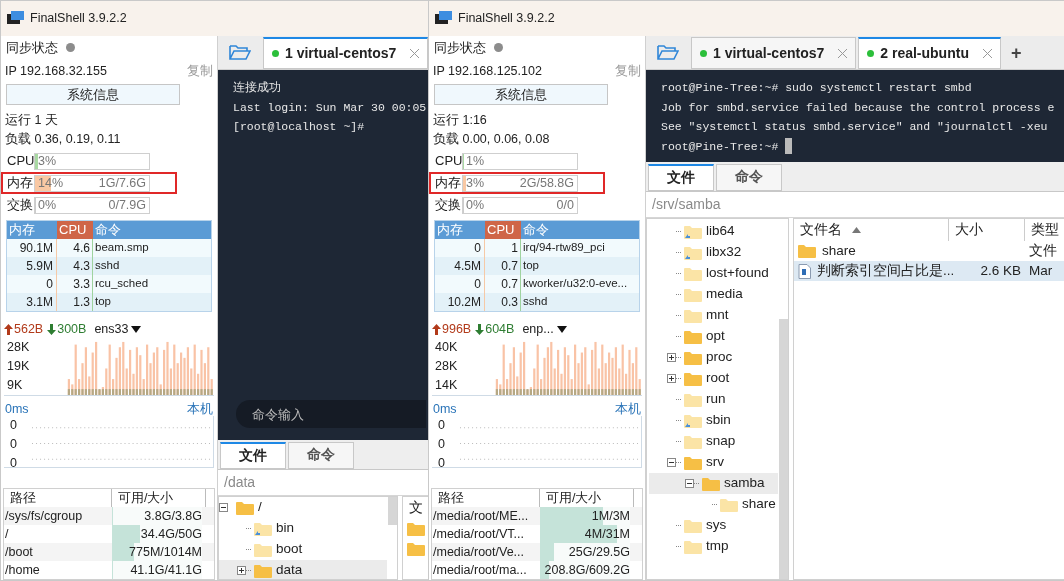 The image size is (1064, 581). What do you see at coordinates (720, 231) in the screenshot?
I see `folder-name: lib64` at bounding box center [720, 231].